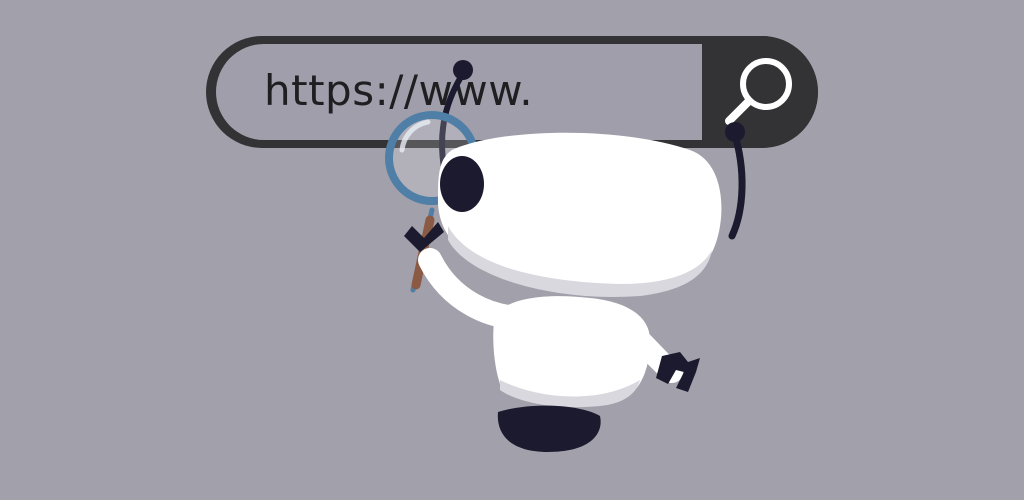 The height and width of the screenshot is (500, 1024). Describe the element at coordinates (579, 214) in the screenshot. I see `robot-head` at that location.